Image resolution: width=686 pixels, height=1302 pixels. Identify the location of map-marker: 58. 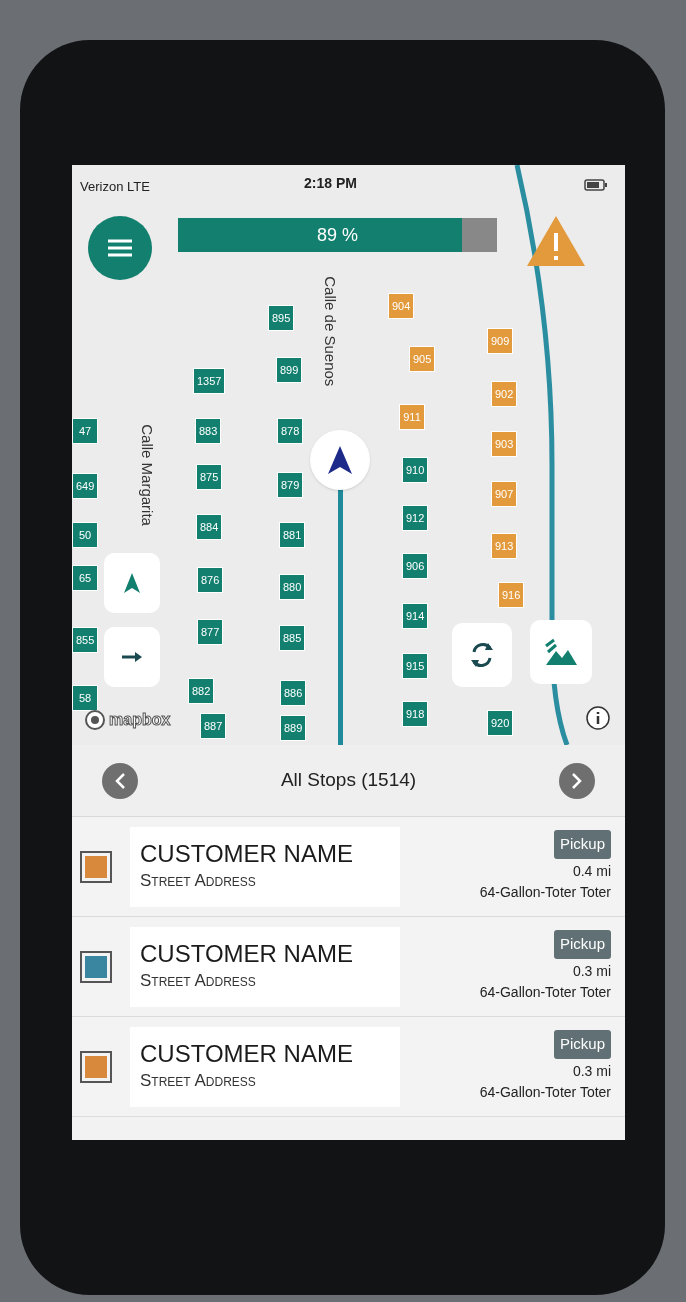
(85, 698).